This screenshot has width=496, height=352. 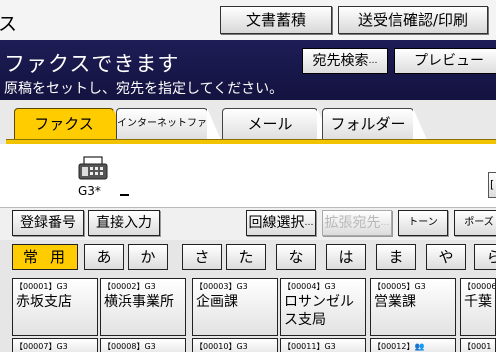 I want to click on instruction-text: 原稿をセットし、宛先を指定してください。, so click(x=144, y=89).